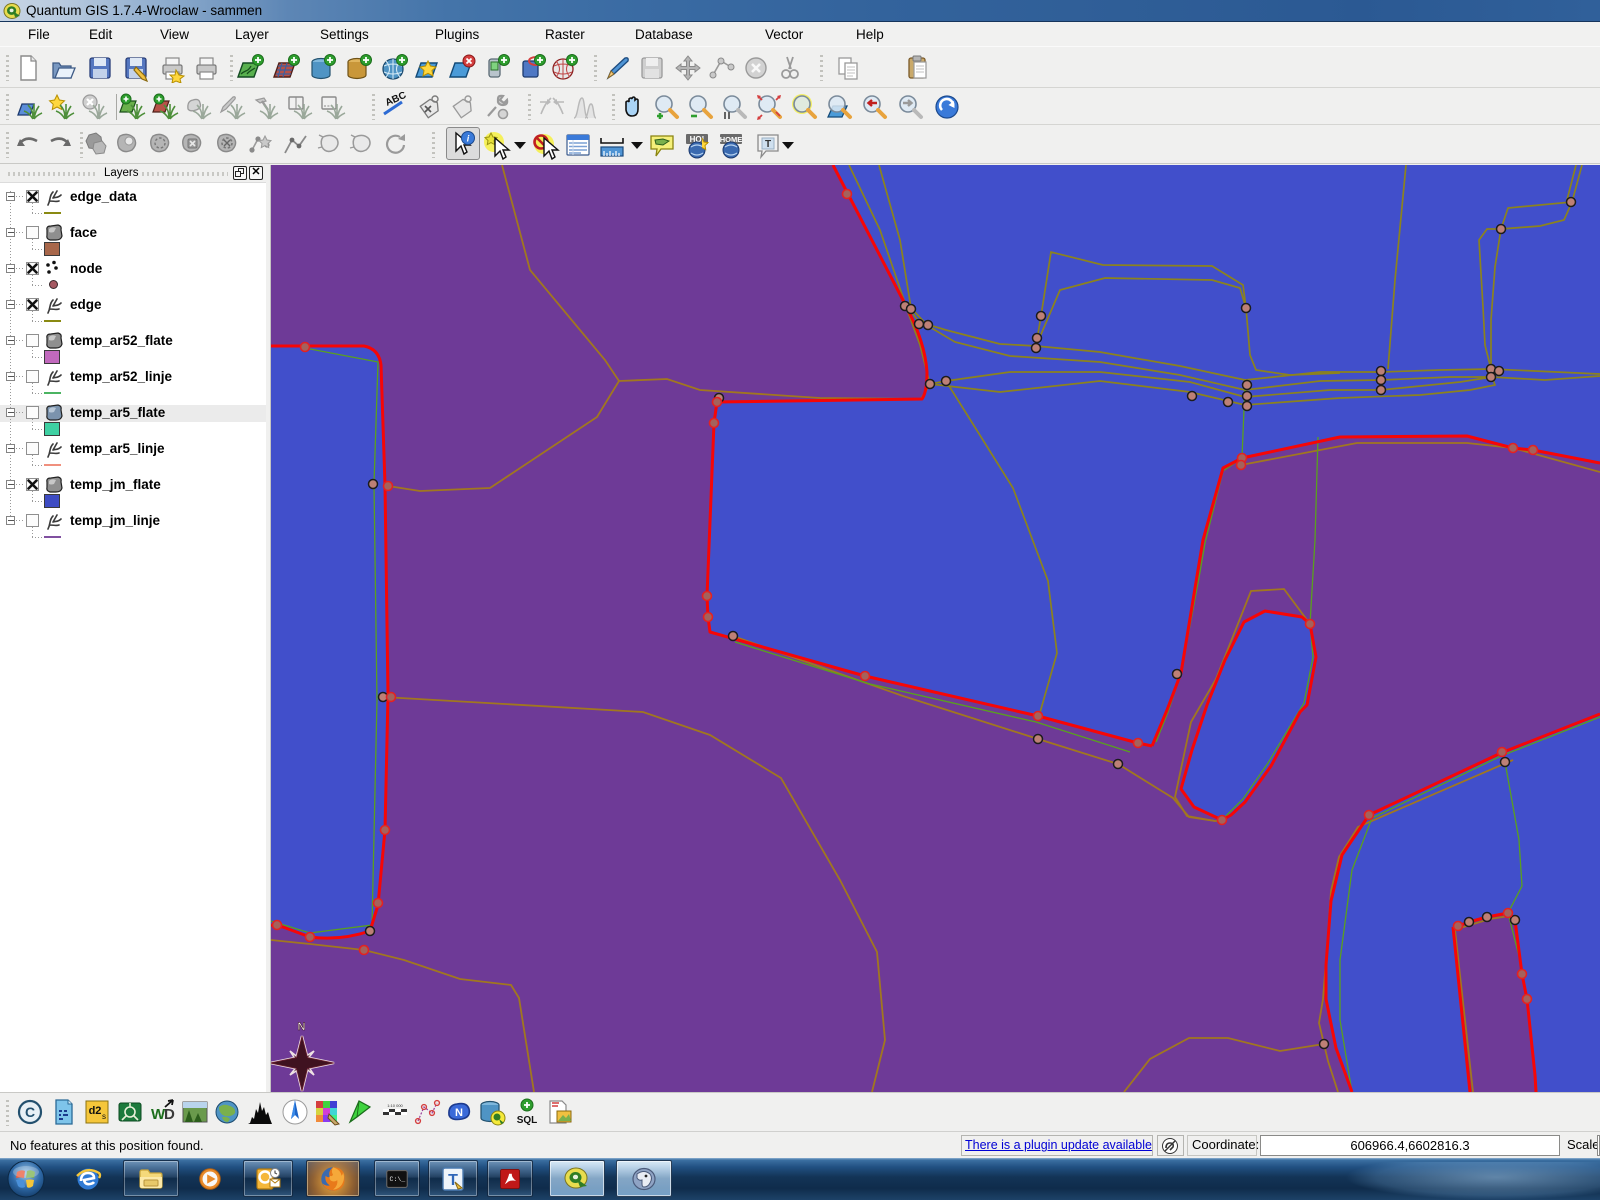 Image resolution: width=1600 pixels, height=1200 pixels. I want to click on svg-text: 1:10 000, so click(395, 1105).